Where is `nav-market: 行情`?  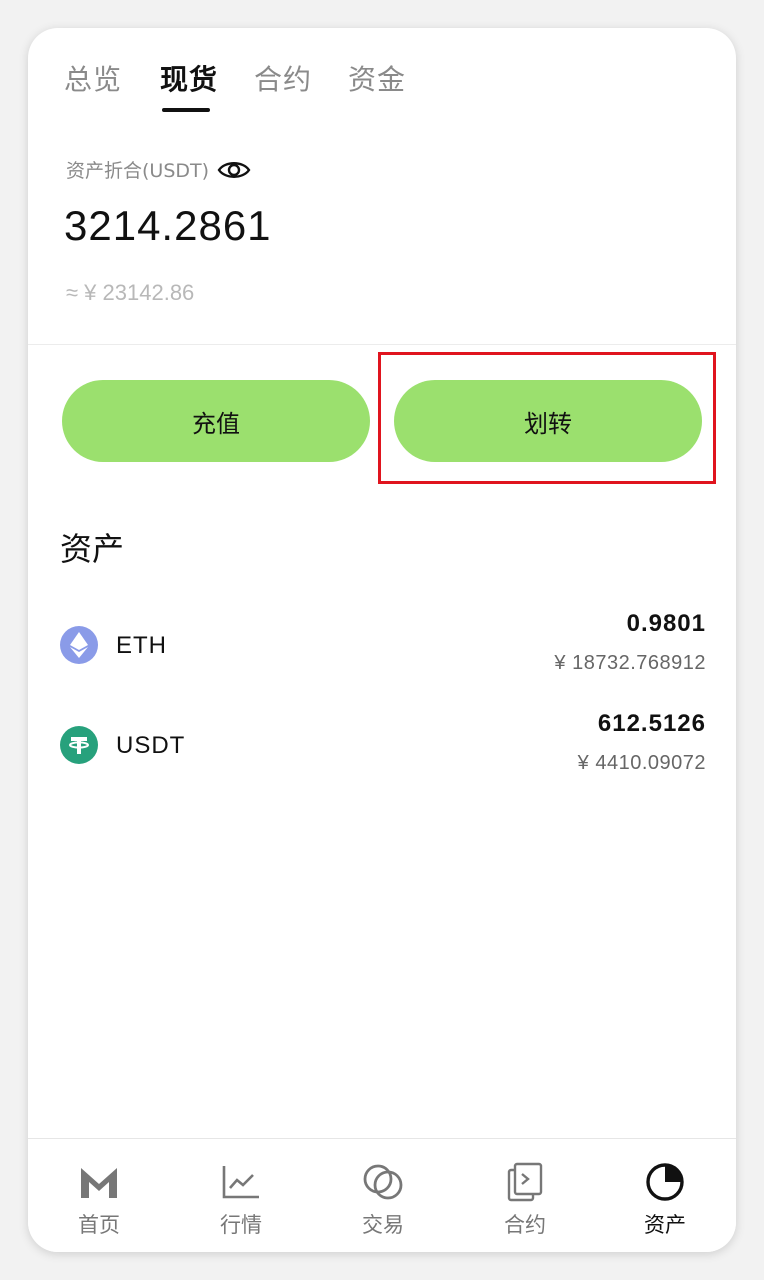
nav-market: 行情 is located at coordinates (241, 1195).